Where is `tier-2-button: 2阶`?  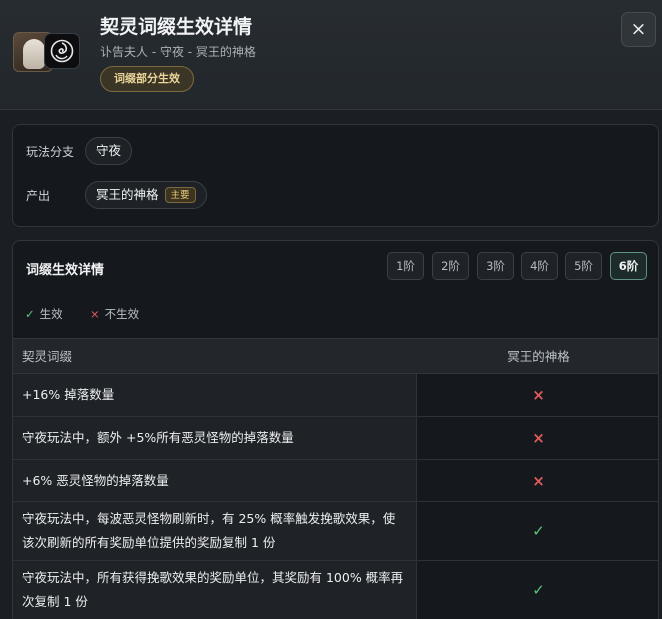
tier-2-button: 2阶 is located at coordinates (450, 266).